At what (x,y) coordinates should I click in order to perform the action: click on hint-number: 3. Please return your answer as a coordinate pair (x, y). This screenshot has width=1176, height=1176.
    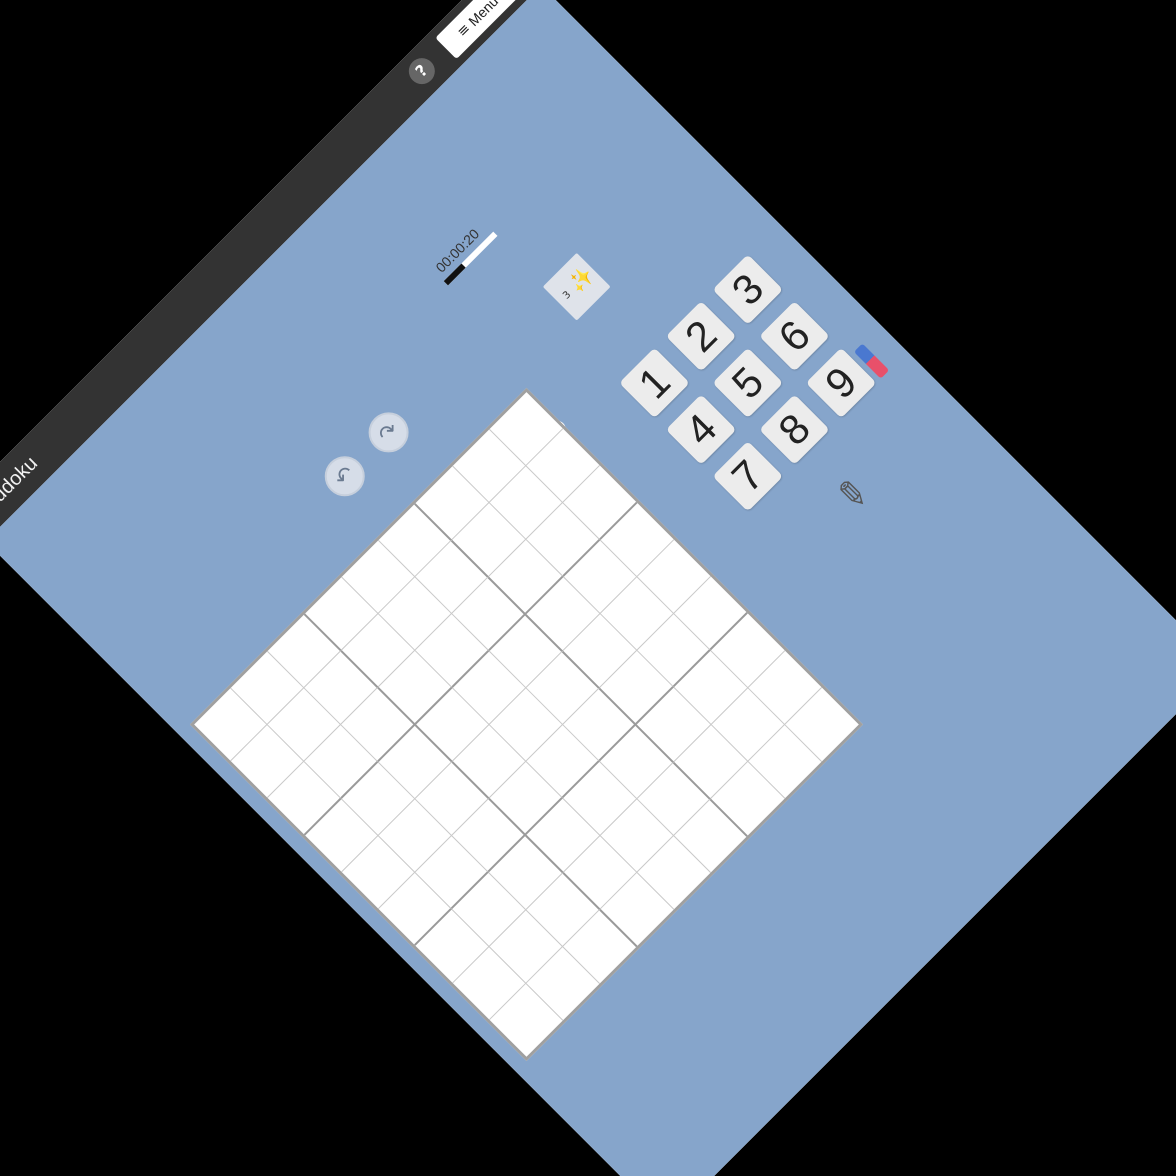
    Looking at the image, I should click on (567, 295).